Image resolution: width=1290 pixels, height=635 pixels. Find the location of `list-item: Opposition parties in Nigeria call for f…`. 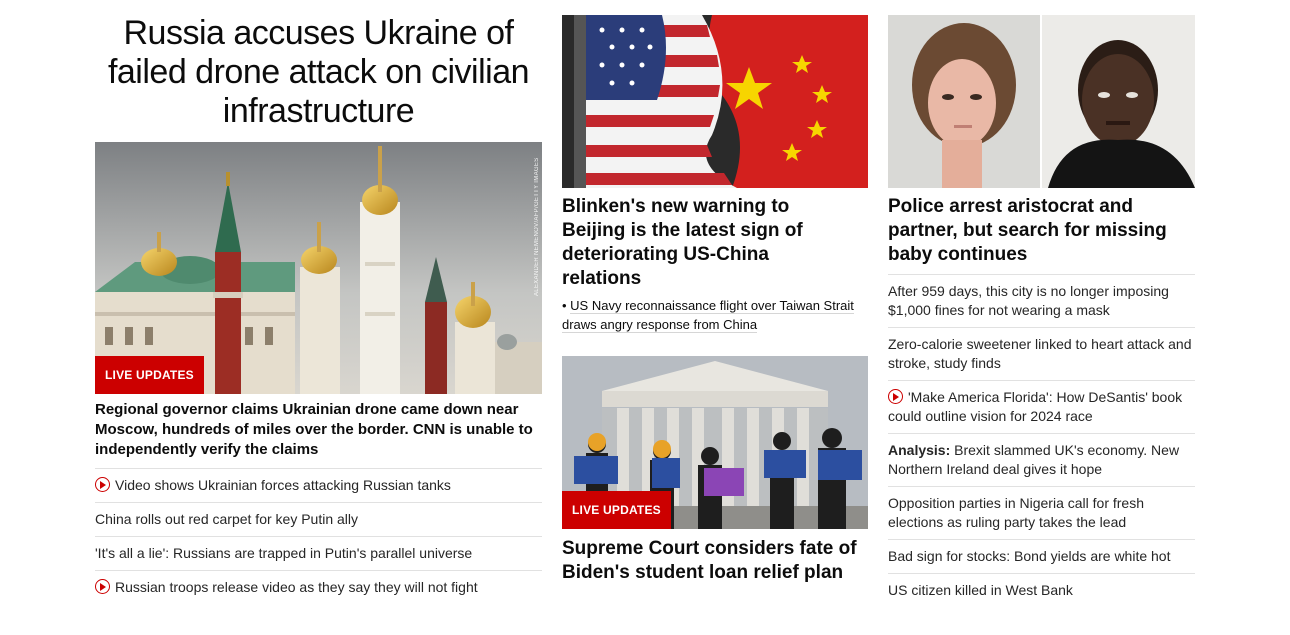

list-item: Opposition parties in Nigeria call for f… is located at coordinates (1041, 512).